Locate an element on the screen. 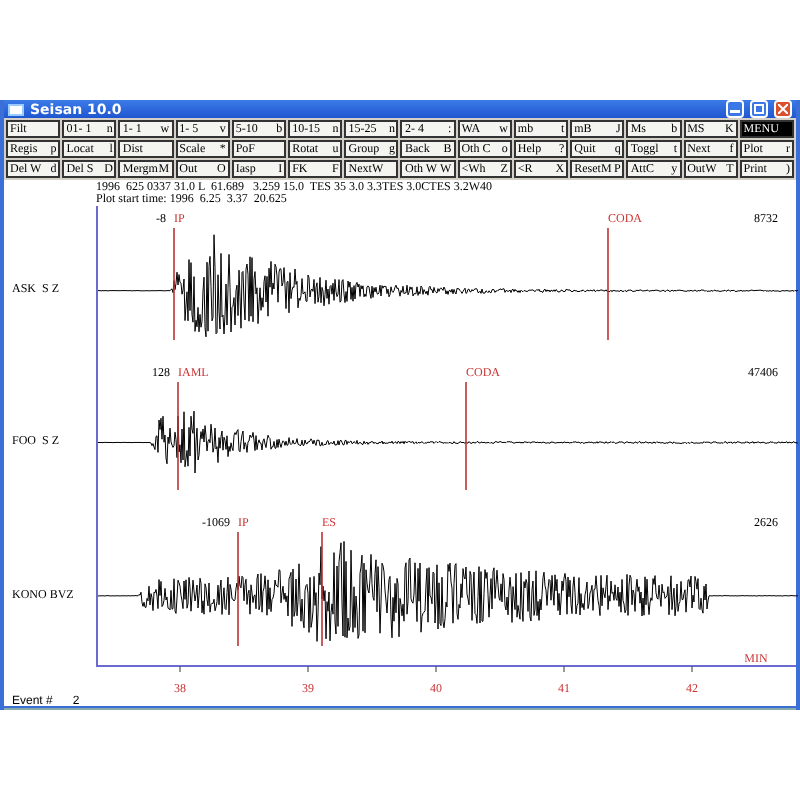 The height and width of the screenshot is (800, 800). close-icon is located at coordinates (783, 109).